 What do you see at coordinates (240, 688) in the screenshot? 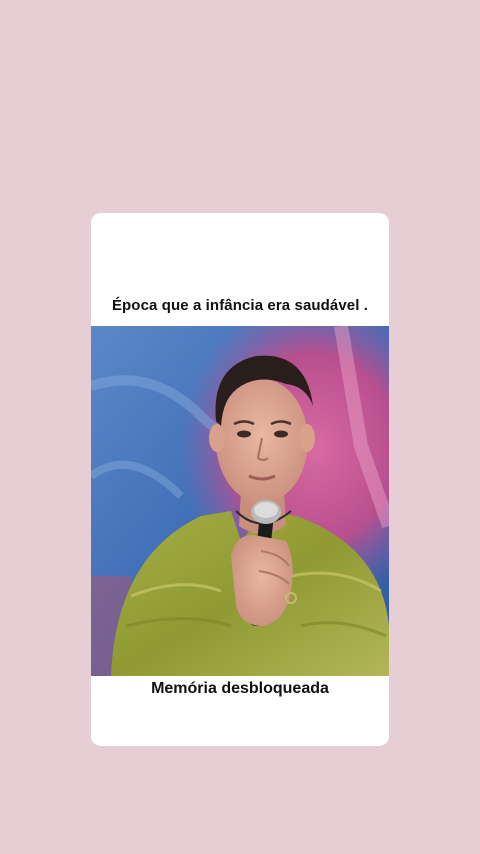
I see `bottom-caption: Memória desbloqueada` at bounding box center [240, 688].